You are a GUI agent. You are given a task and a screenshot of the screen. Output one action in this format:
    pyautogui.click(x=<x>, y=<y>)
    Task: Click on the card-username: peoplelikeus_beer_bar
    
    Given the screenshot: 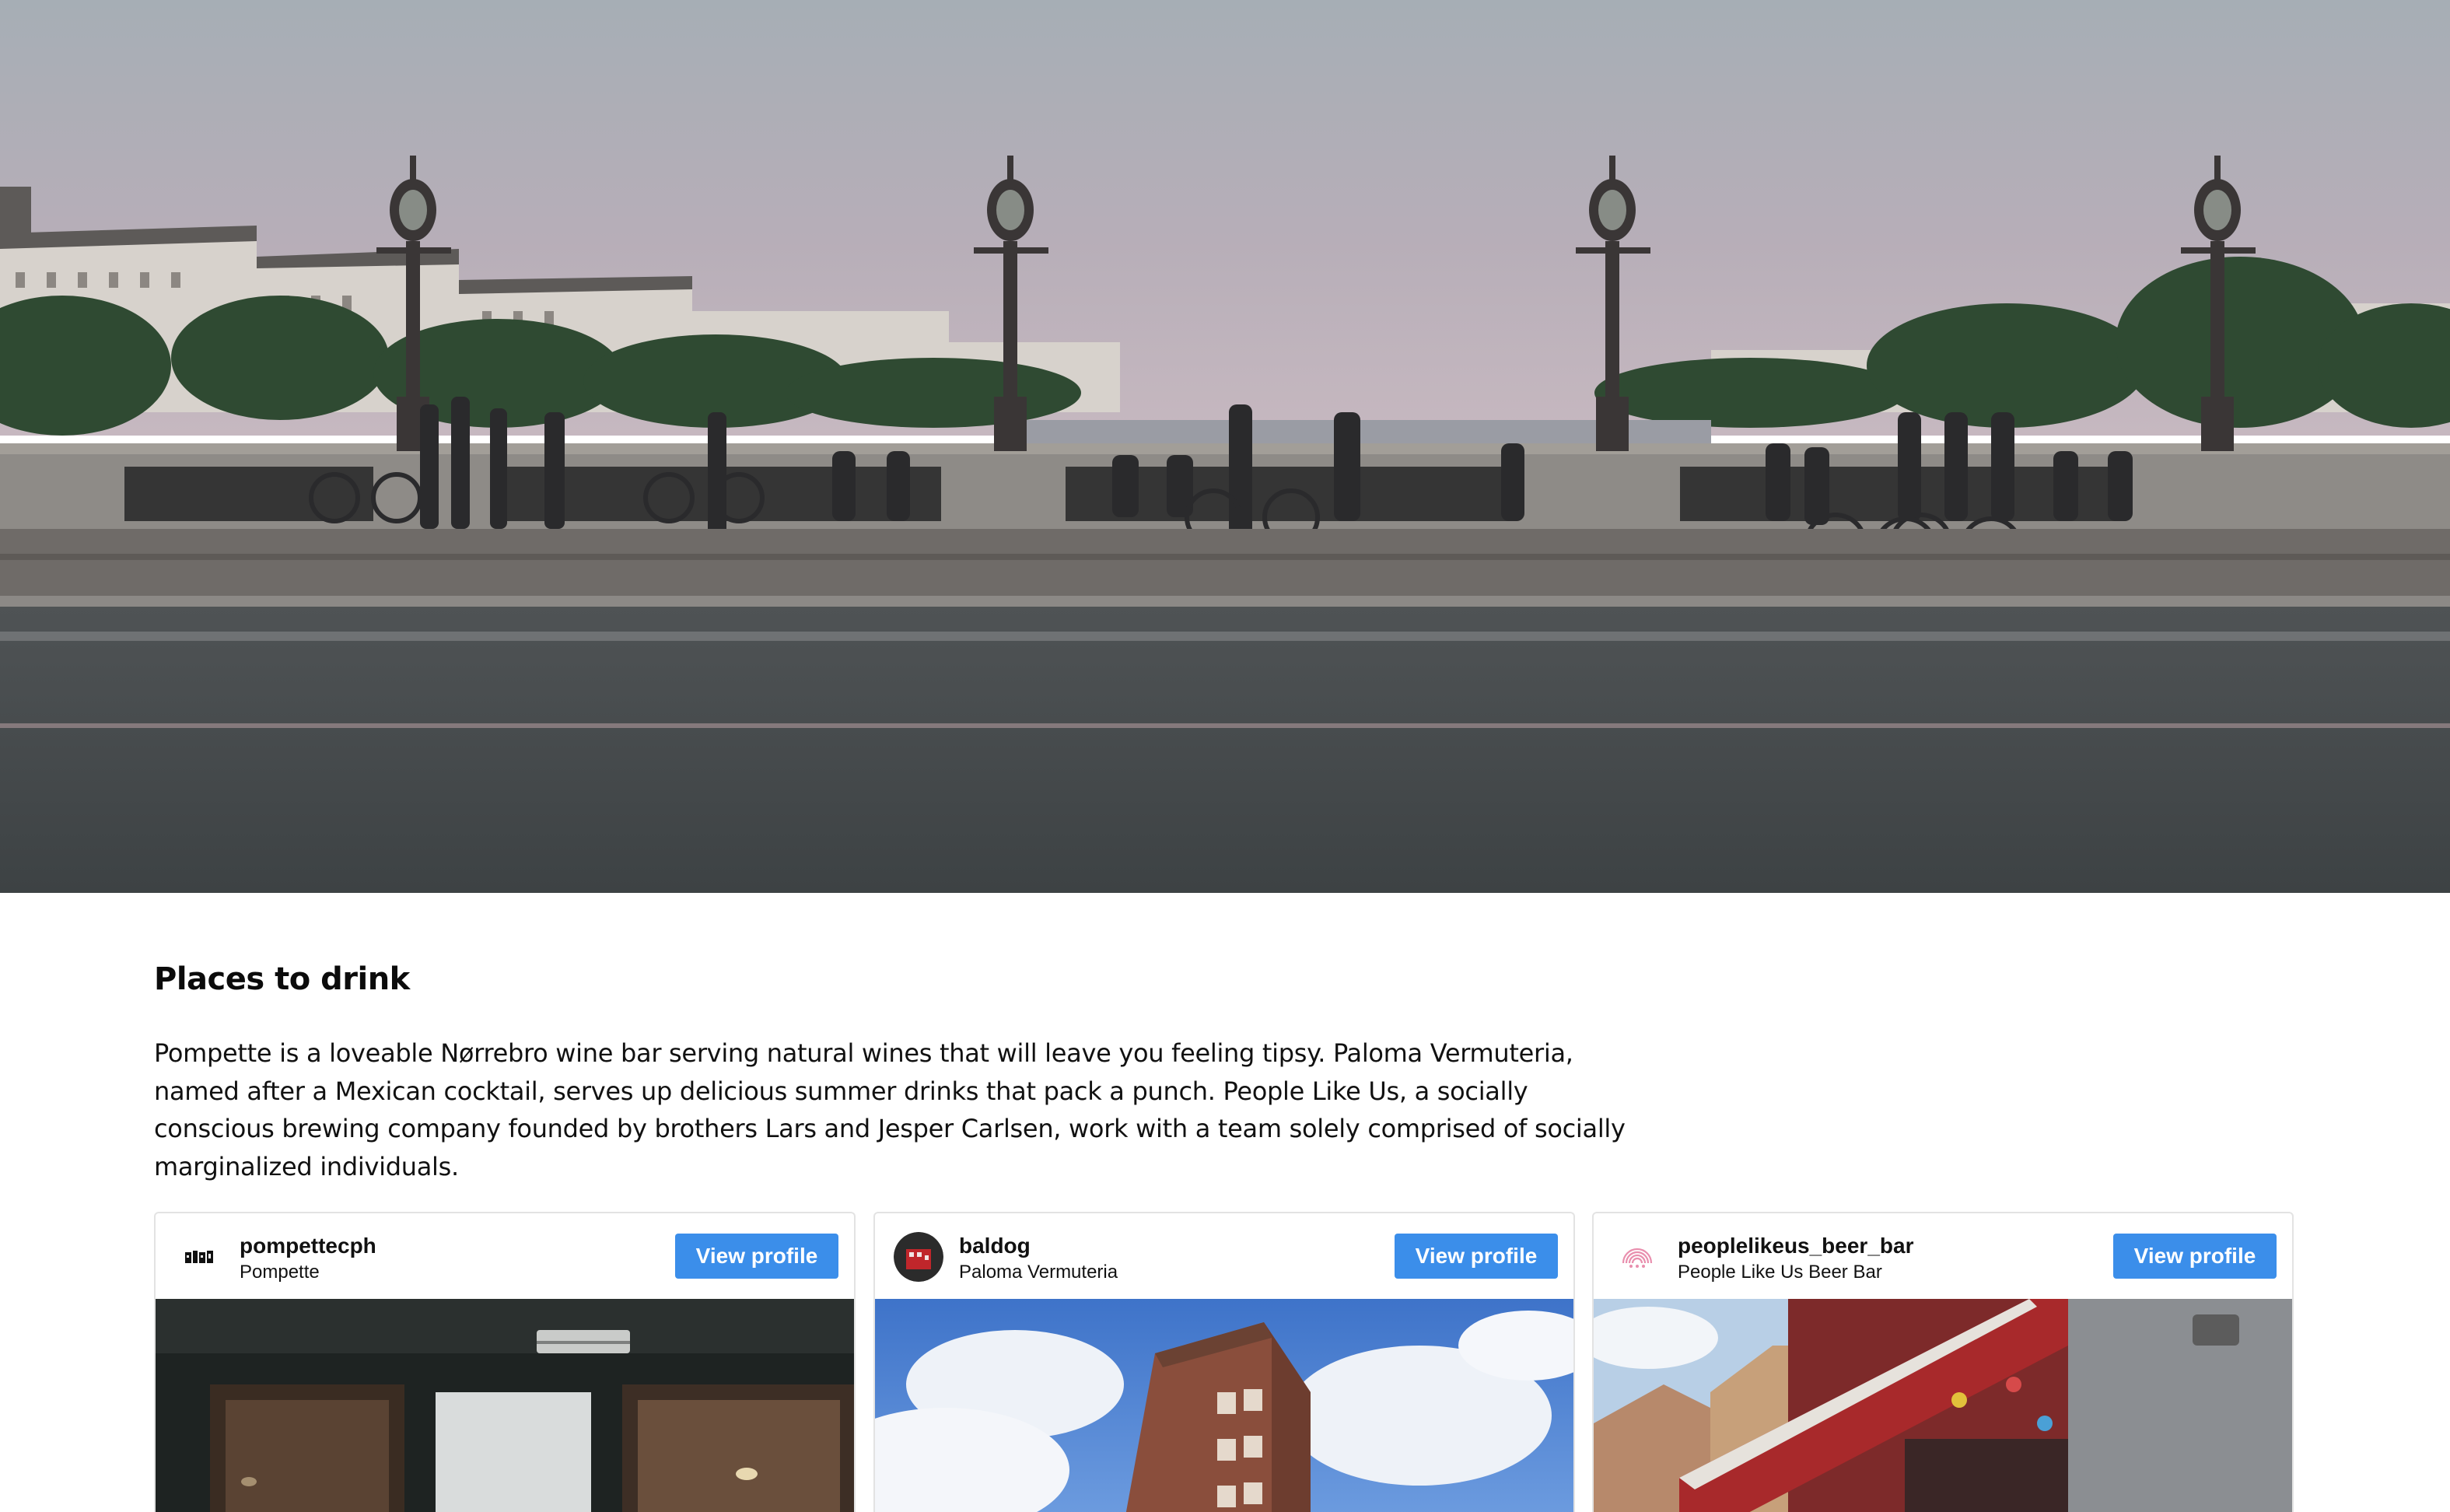 What is the action you would take?
    pyautogui.click(x=1795, y=1246)
    